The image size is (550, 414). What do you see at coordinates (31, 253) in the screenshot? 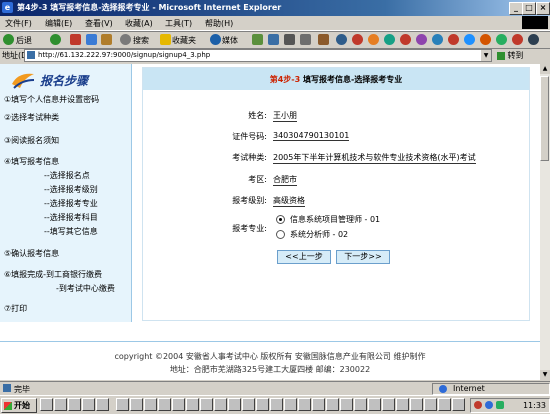
I see `sidebar-step-5: ⑤确认报考信息` at bounding box center [31, 253].